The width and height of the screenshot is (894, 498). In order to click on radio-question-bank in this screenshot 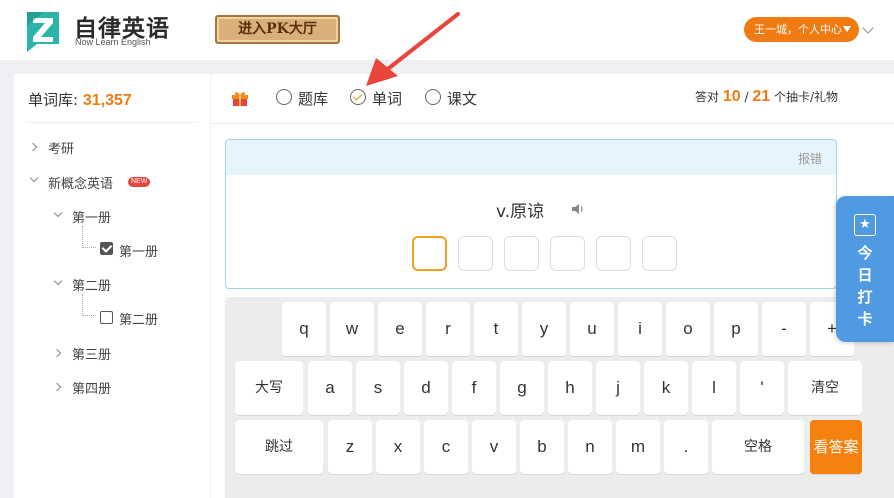, I will do `click(284, 97)`.